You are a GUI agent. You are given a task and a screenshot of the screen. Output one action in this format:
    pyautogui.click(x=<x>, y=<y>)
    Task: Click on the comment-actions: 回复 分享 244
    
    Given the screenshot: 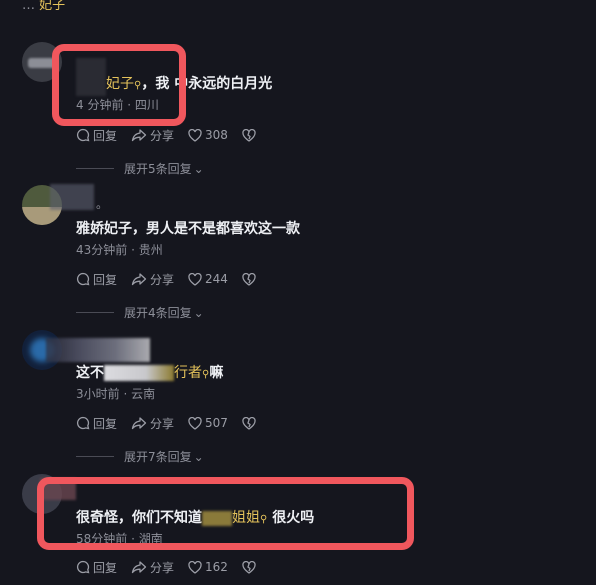 What is the action you would take?
    pyautogui.click(x=174, y=279)
    